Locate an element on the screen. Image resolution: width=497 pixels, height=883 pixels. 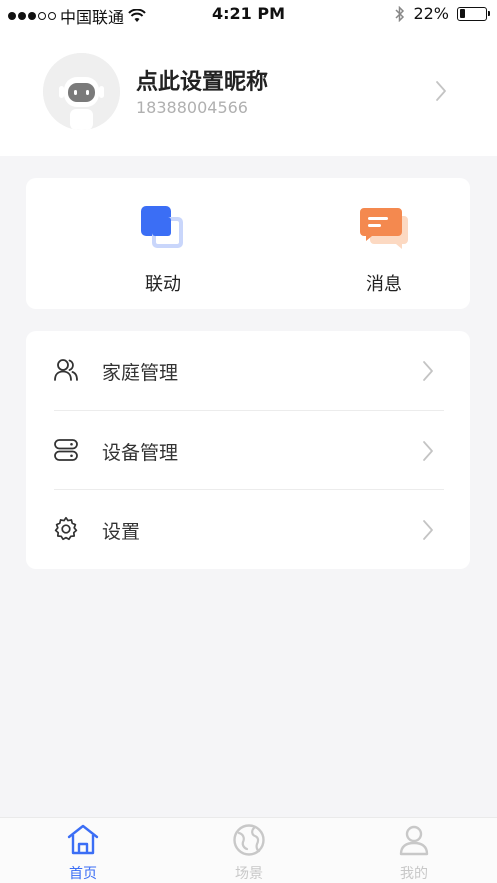
robot-avatar-icon is located at coordinates (81, 91).